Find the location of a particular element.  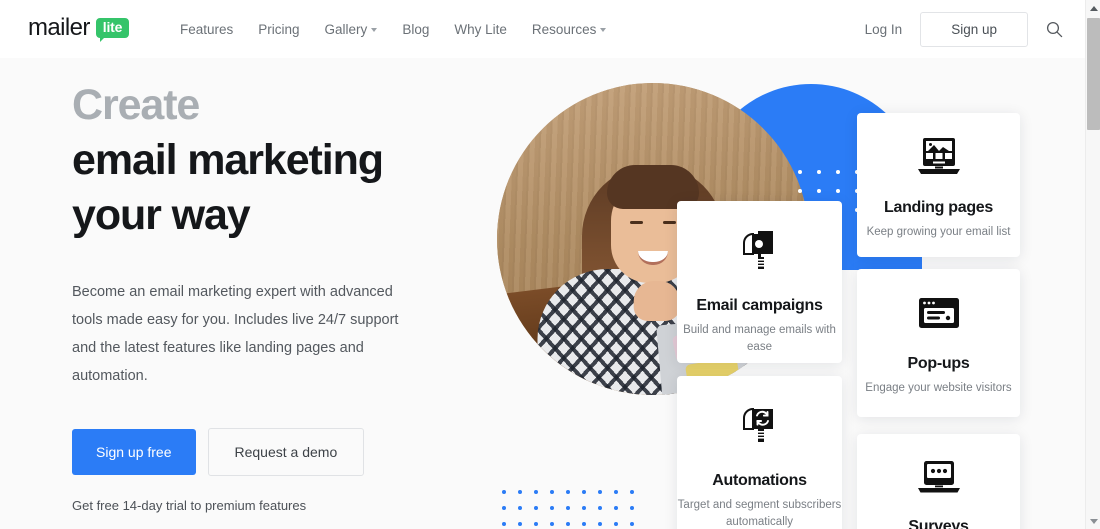

nav-item-gallery: Gallery is located at coordinates (351, 29).